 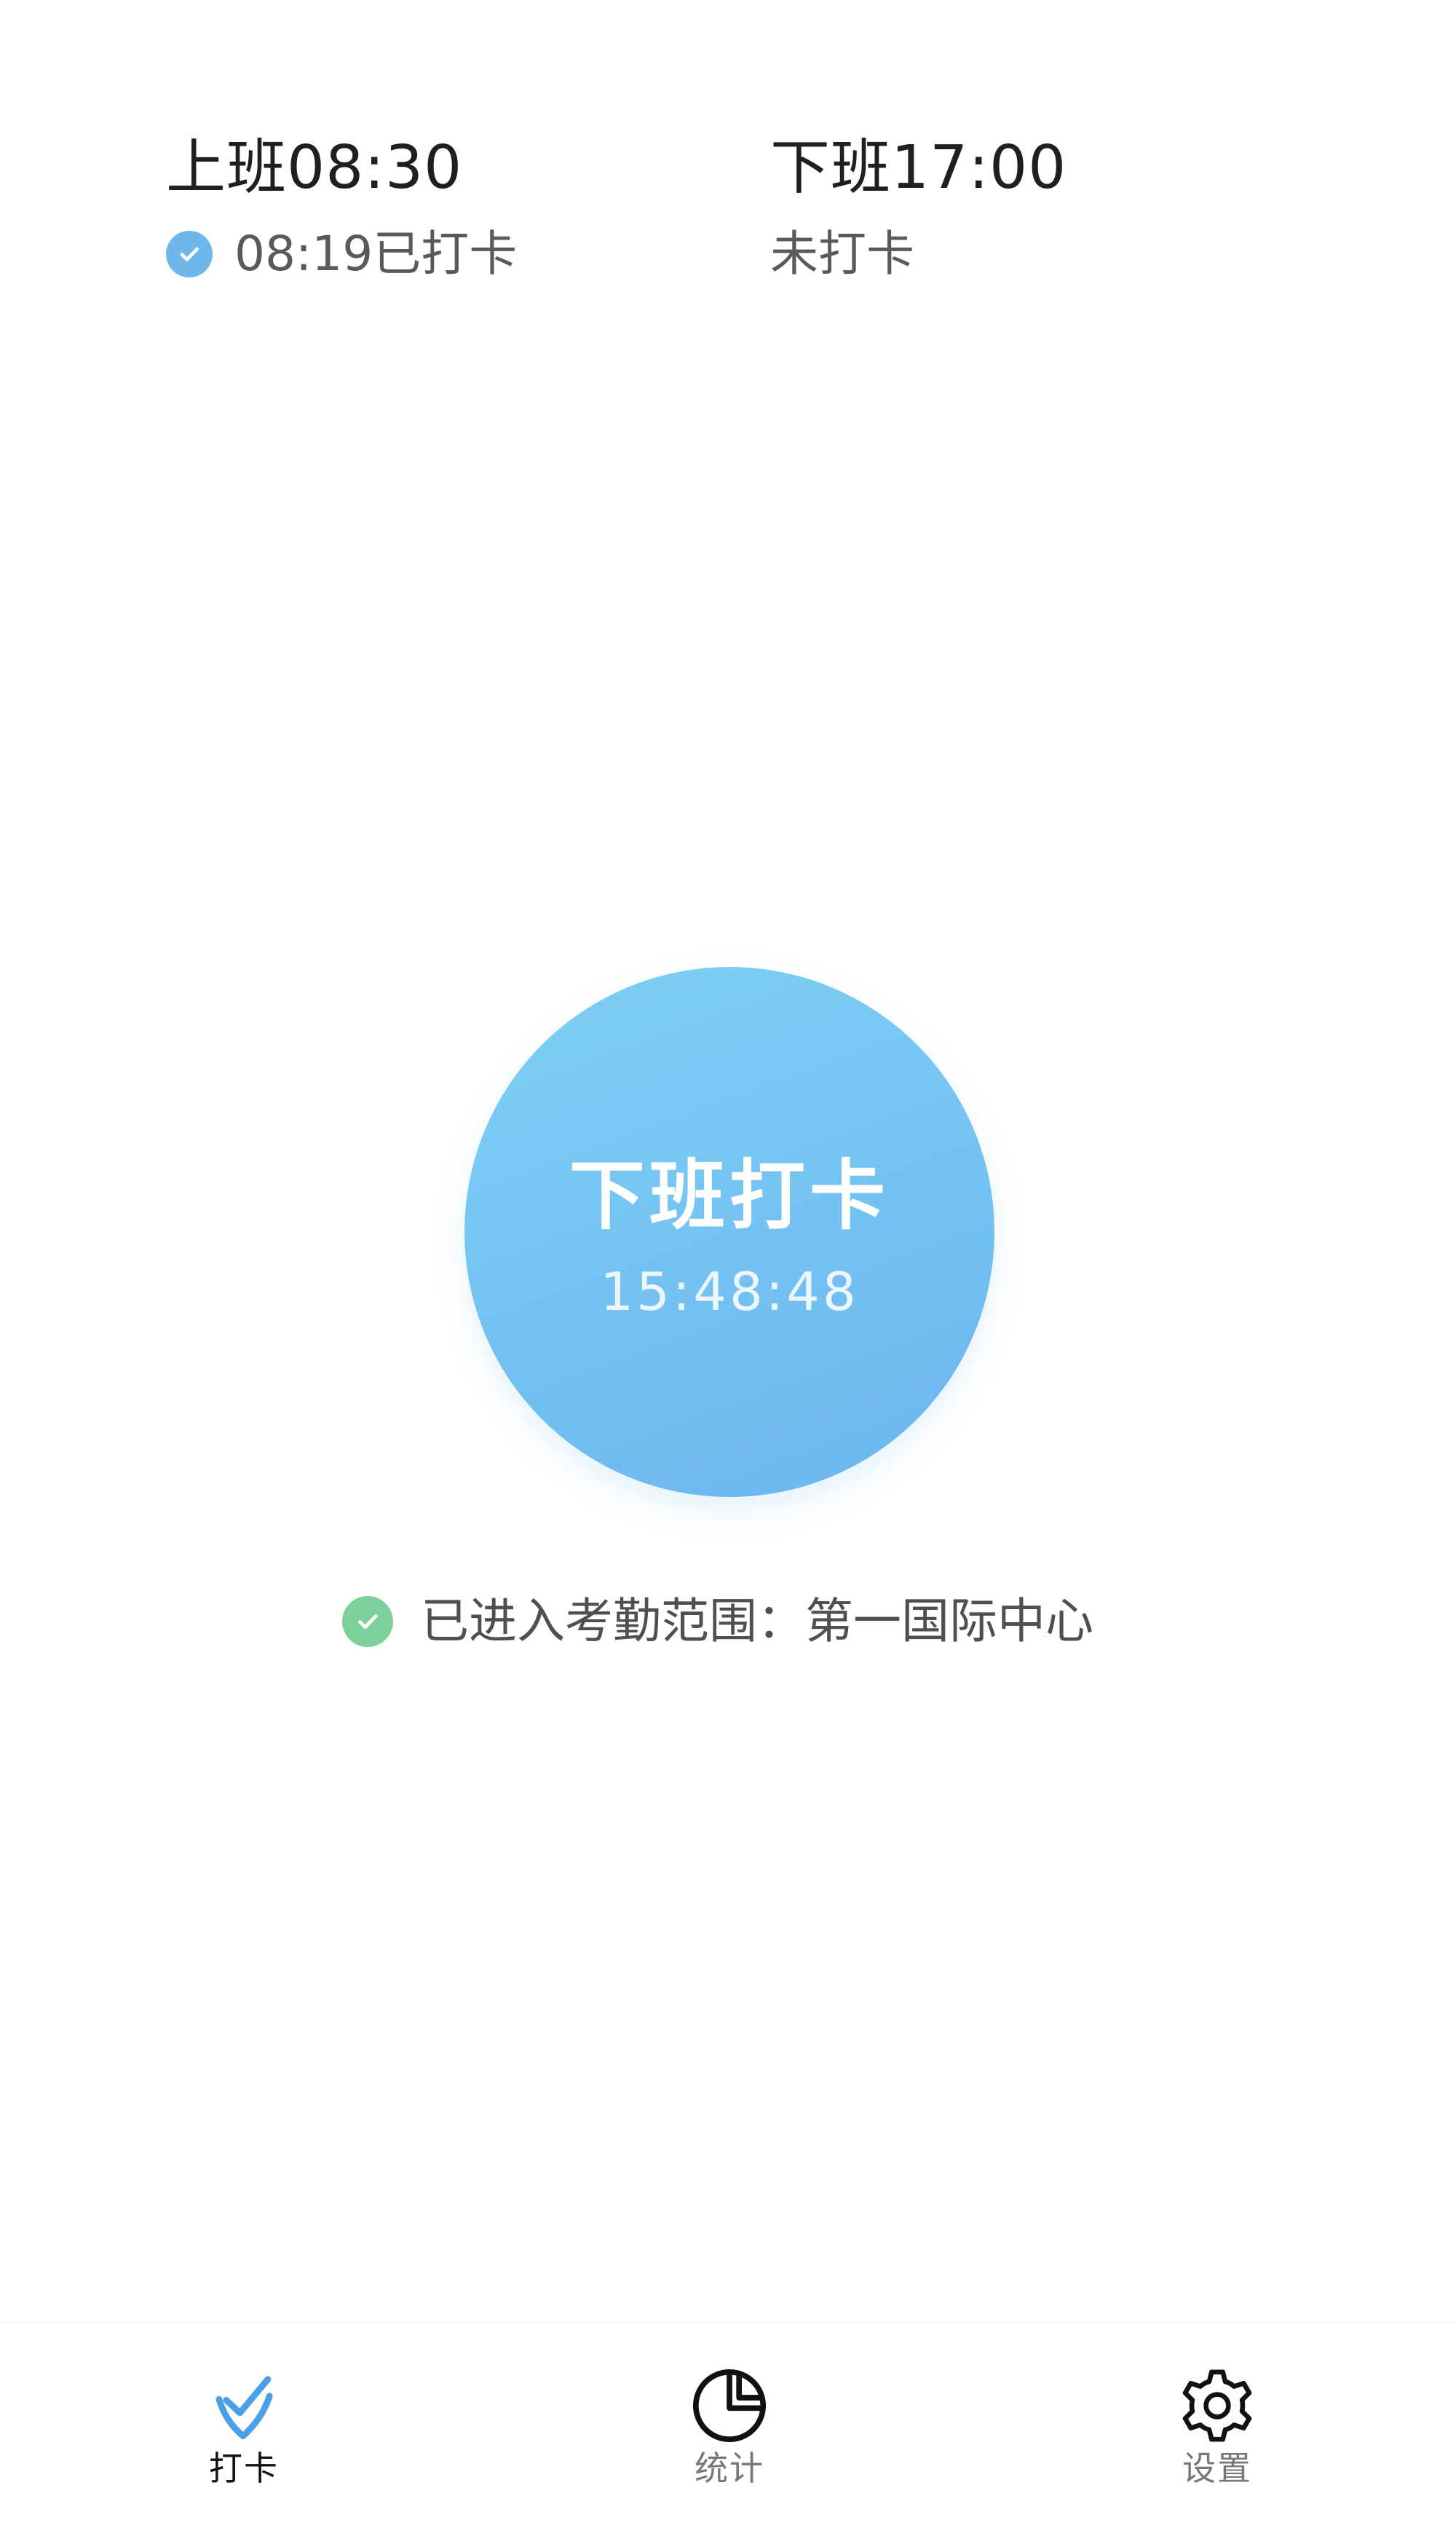 What do you see at coordinates (918, 167) in the screenshot?
I see `end-shift-title: 下班17:00` at bounding box center [918, 167].